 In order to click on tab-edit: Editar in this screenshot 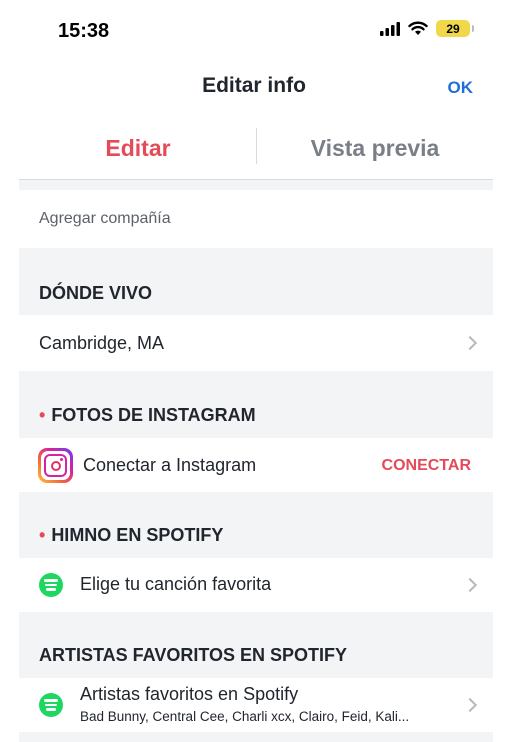, I will do `click(138, 148)`.